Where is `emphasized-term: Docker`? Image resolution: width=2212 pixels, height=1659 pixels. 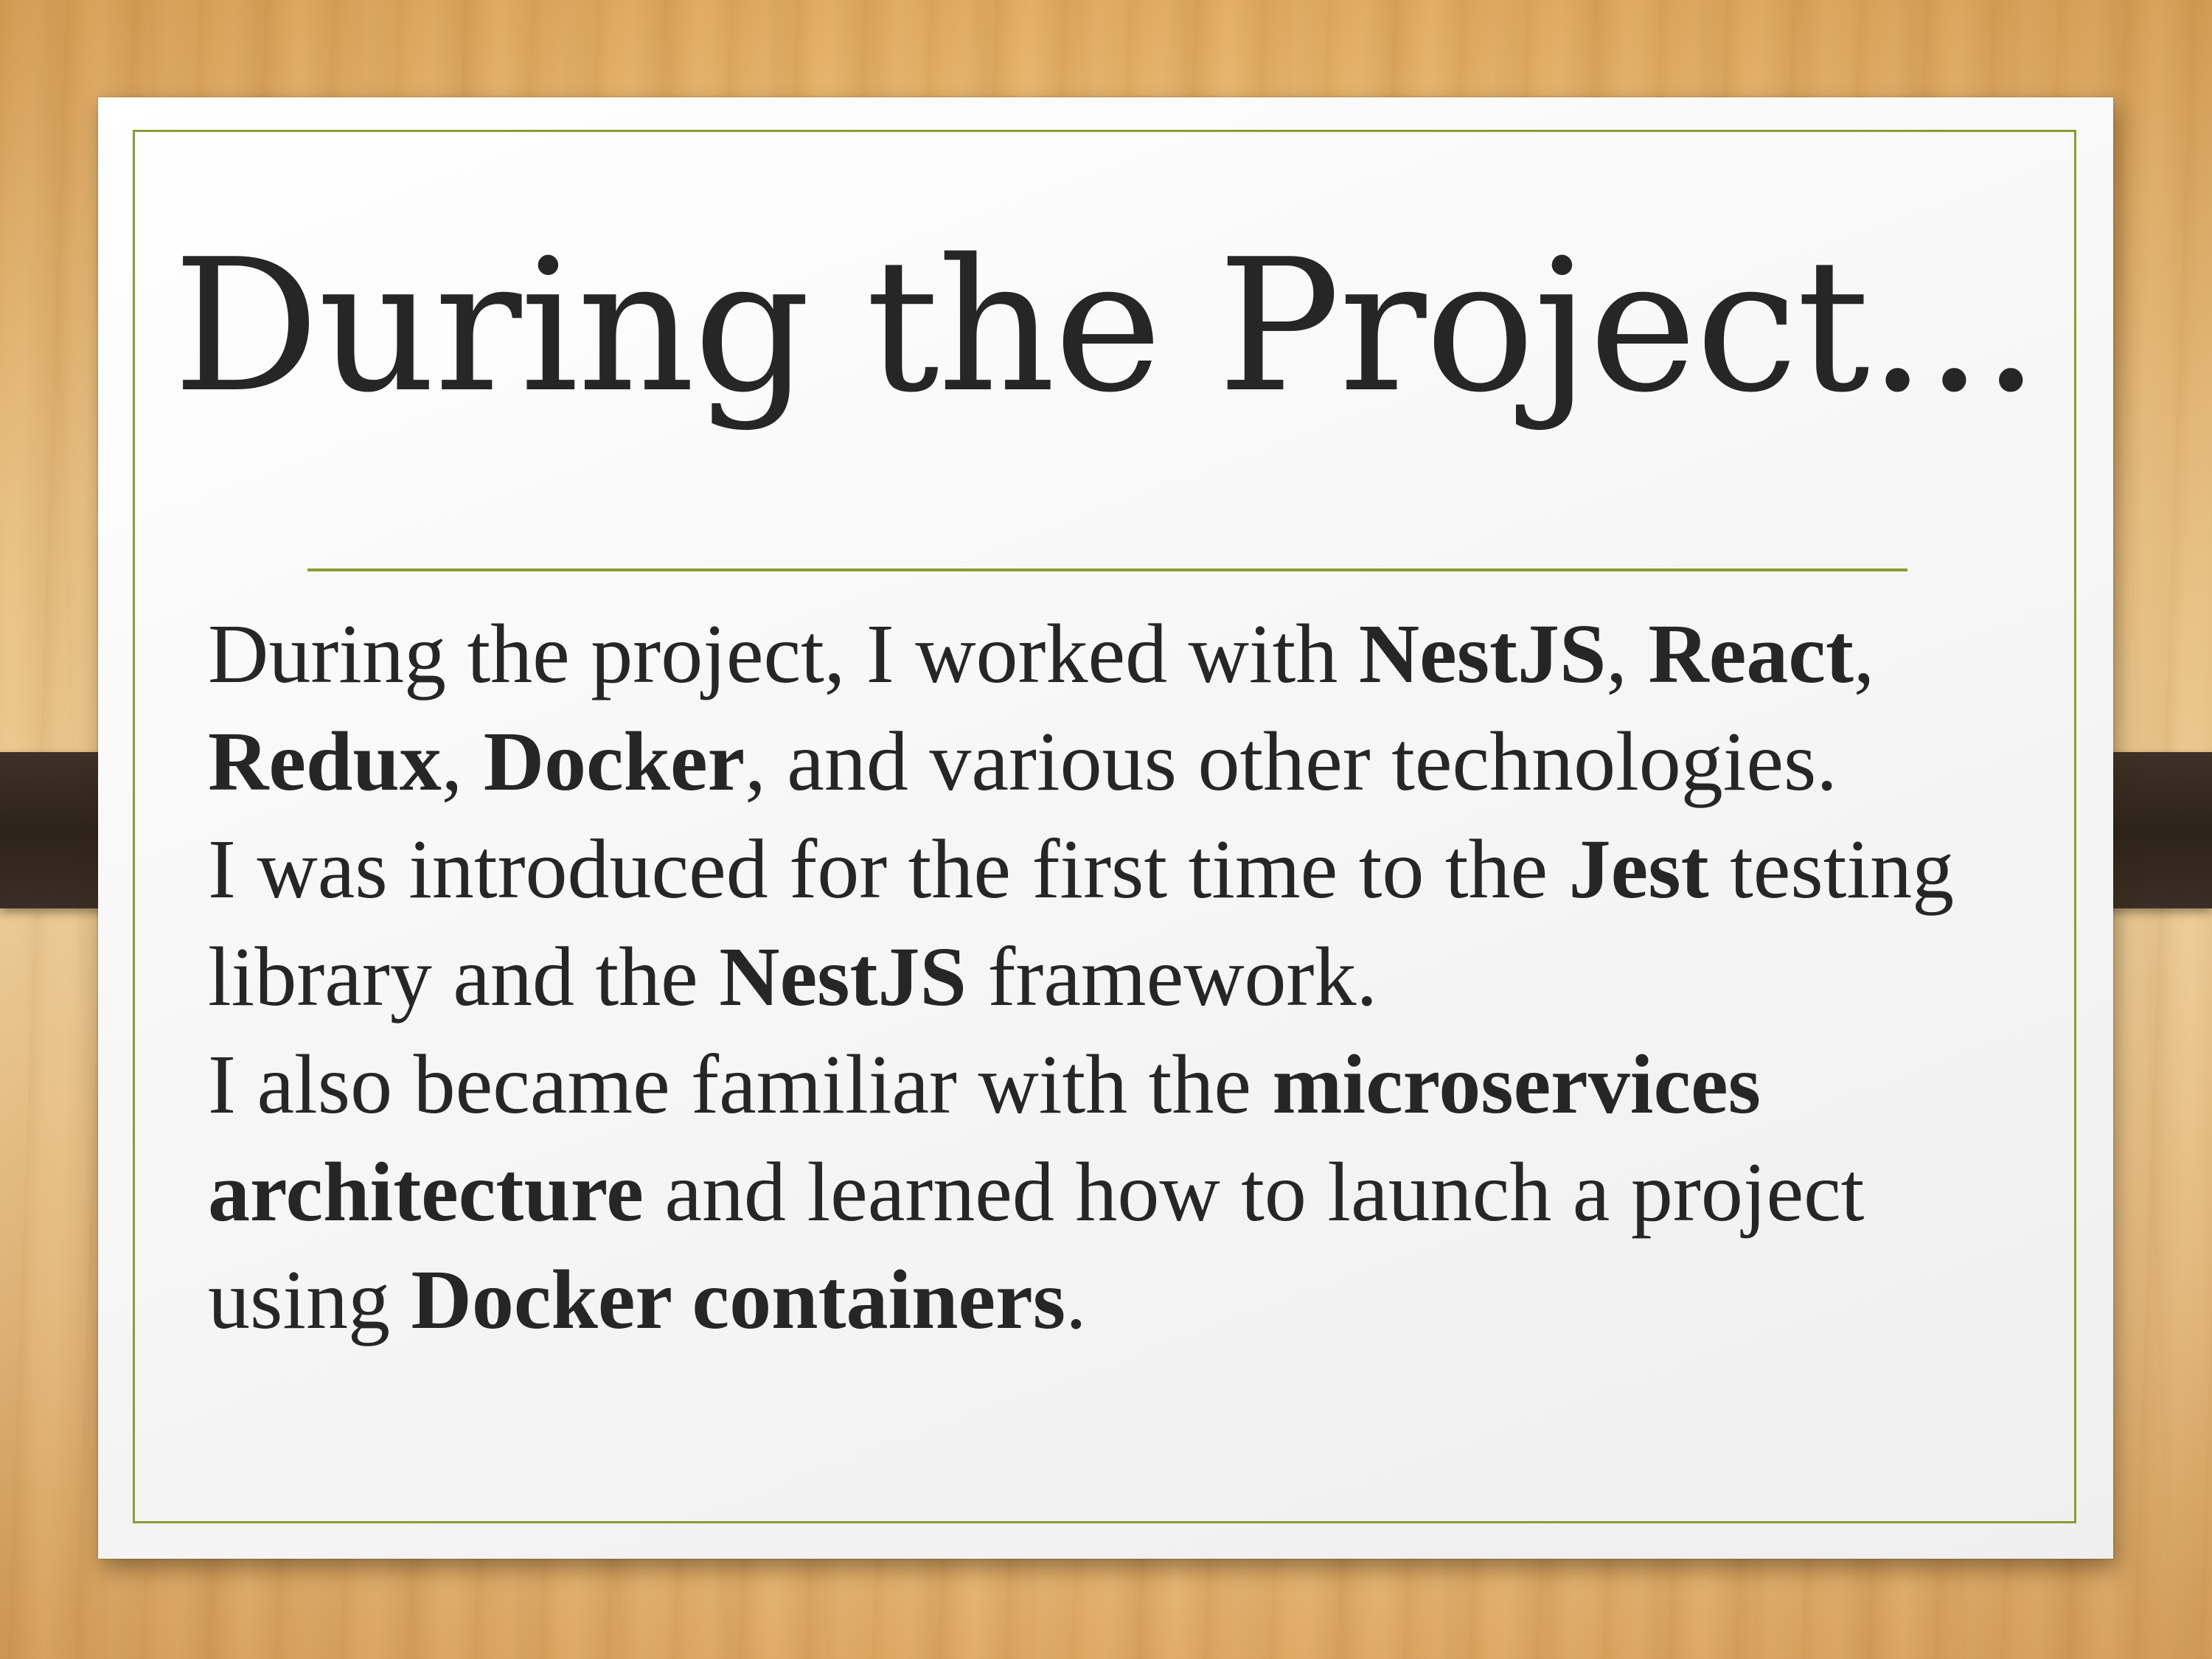
emphasized-term: Docker is located at coordinates (614, 761).